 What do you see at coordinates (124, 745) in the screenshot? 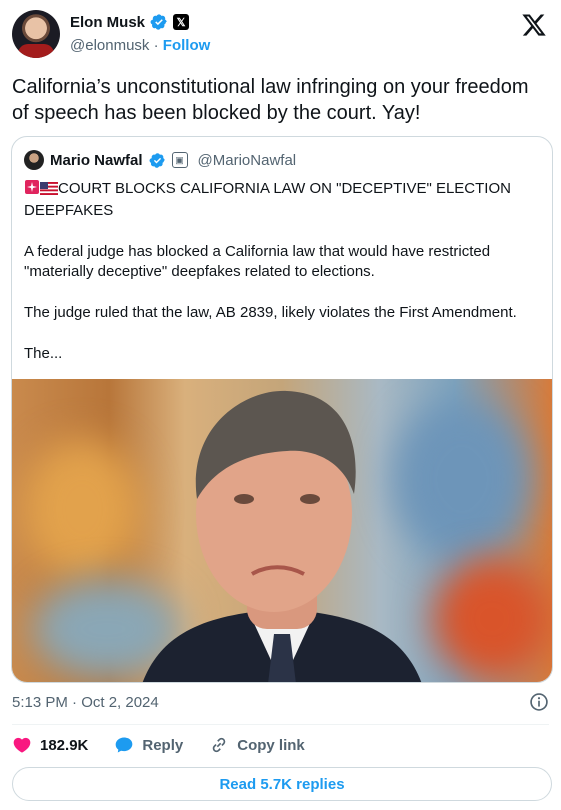
I see `speech-bubble-icon` at bounding box center [124, 745].